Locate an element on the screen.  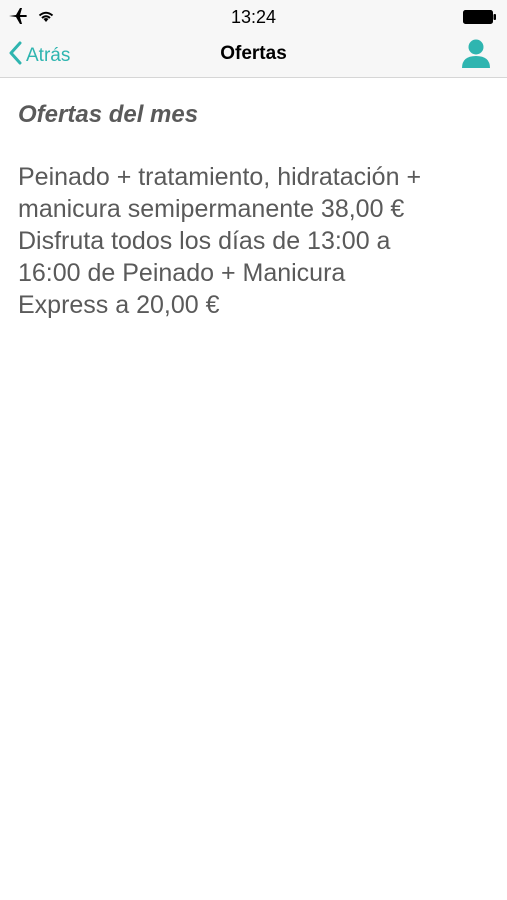
navigation-bar: Atrás Ofertas is located at coordinates (253, 56).